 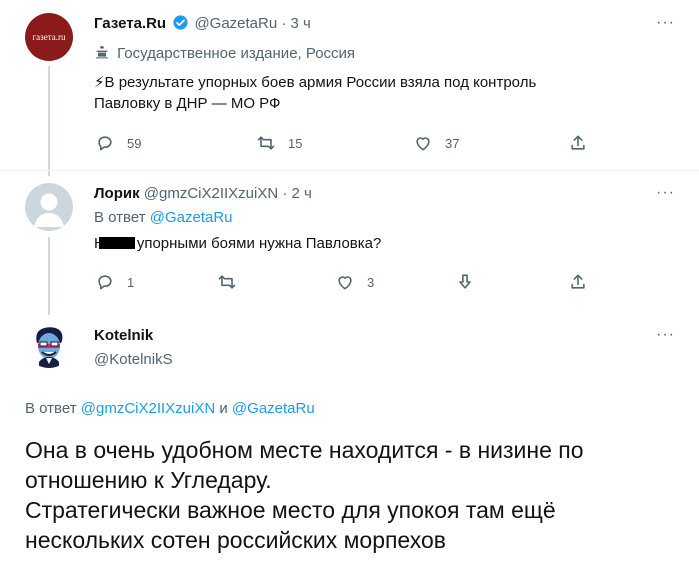 What do you see at coordinates (259, 243) in the screenshot?
I see `tweet-text-end: упорными боями нужна Павловка?` at bounding box center [259, 243].